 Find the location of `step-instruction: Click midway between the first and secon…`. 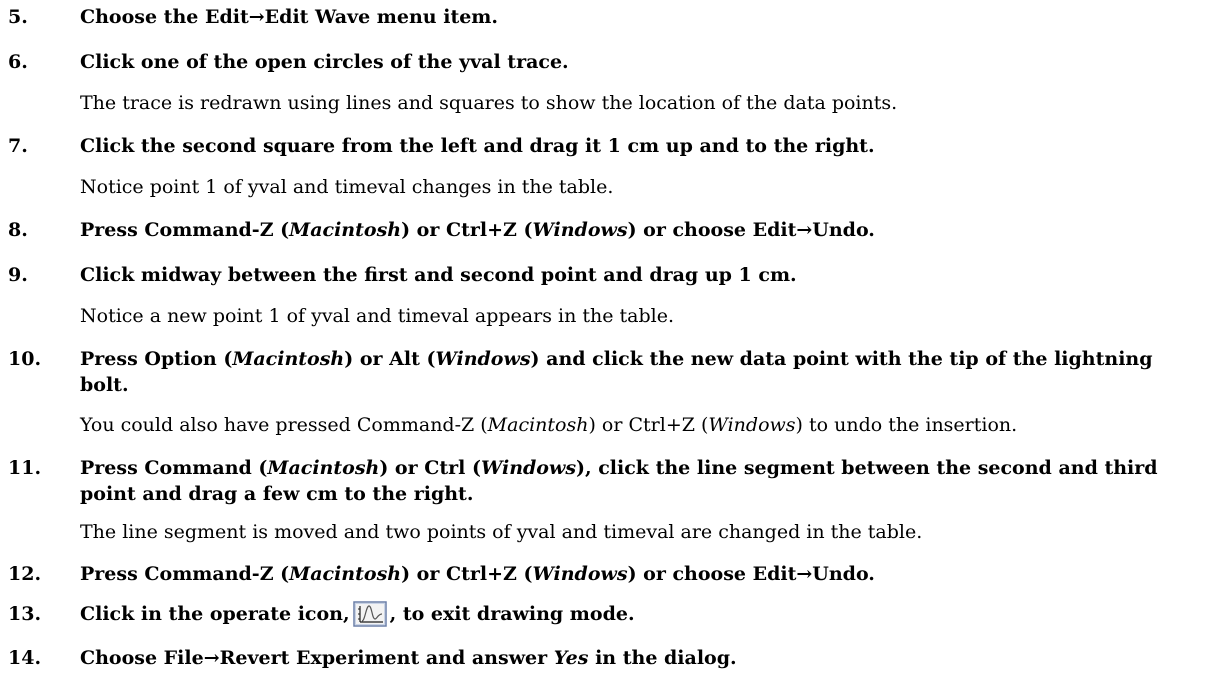

step-instruction: Click midway between the first and secon… is located at coordinates (438, 275).